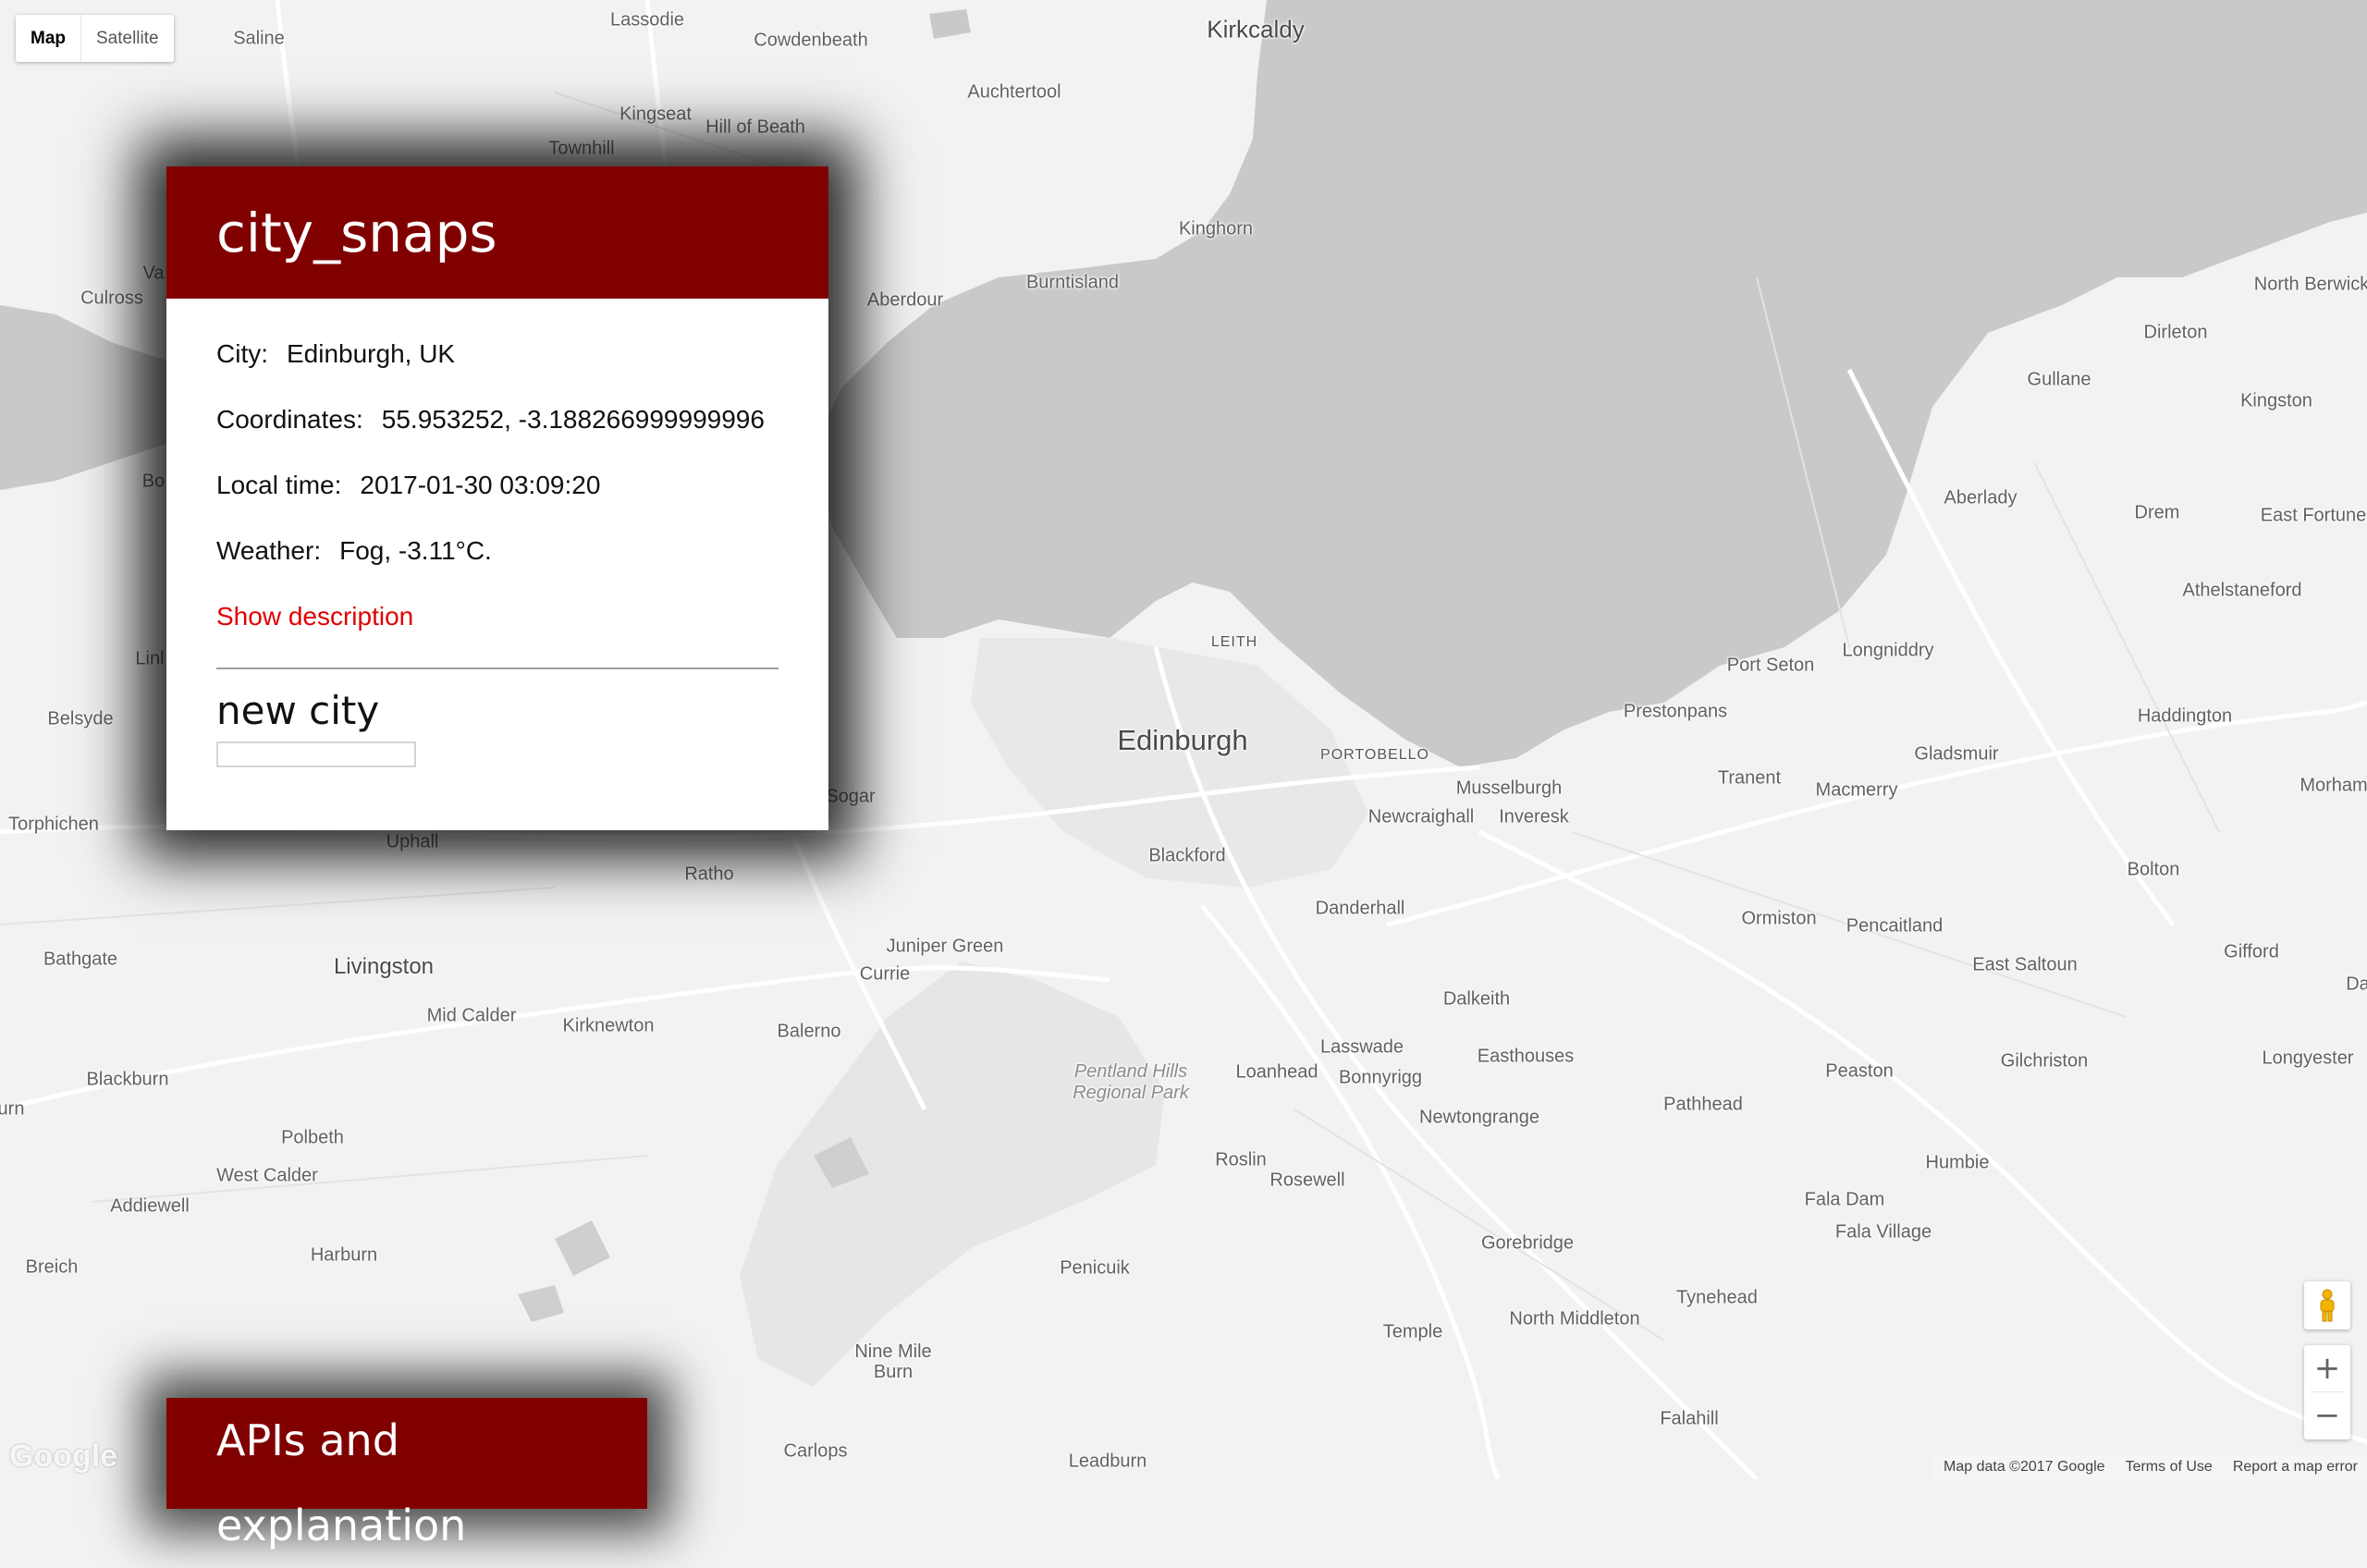  I want to click on place-label: Lassodie, so click(647, 20).